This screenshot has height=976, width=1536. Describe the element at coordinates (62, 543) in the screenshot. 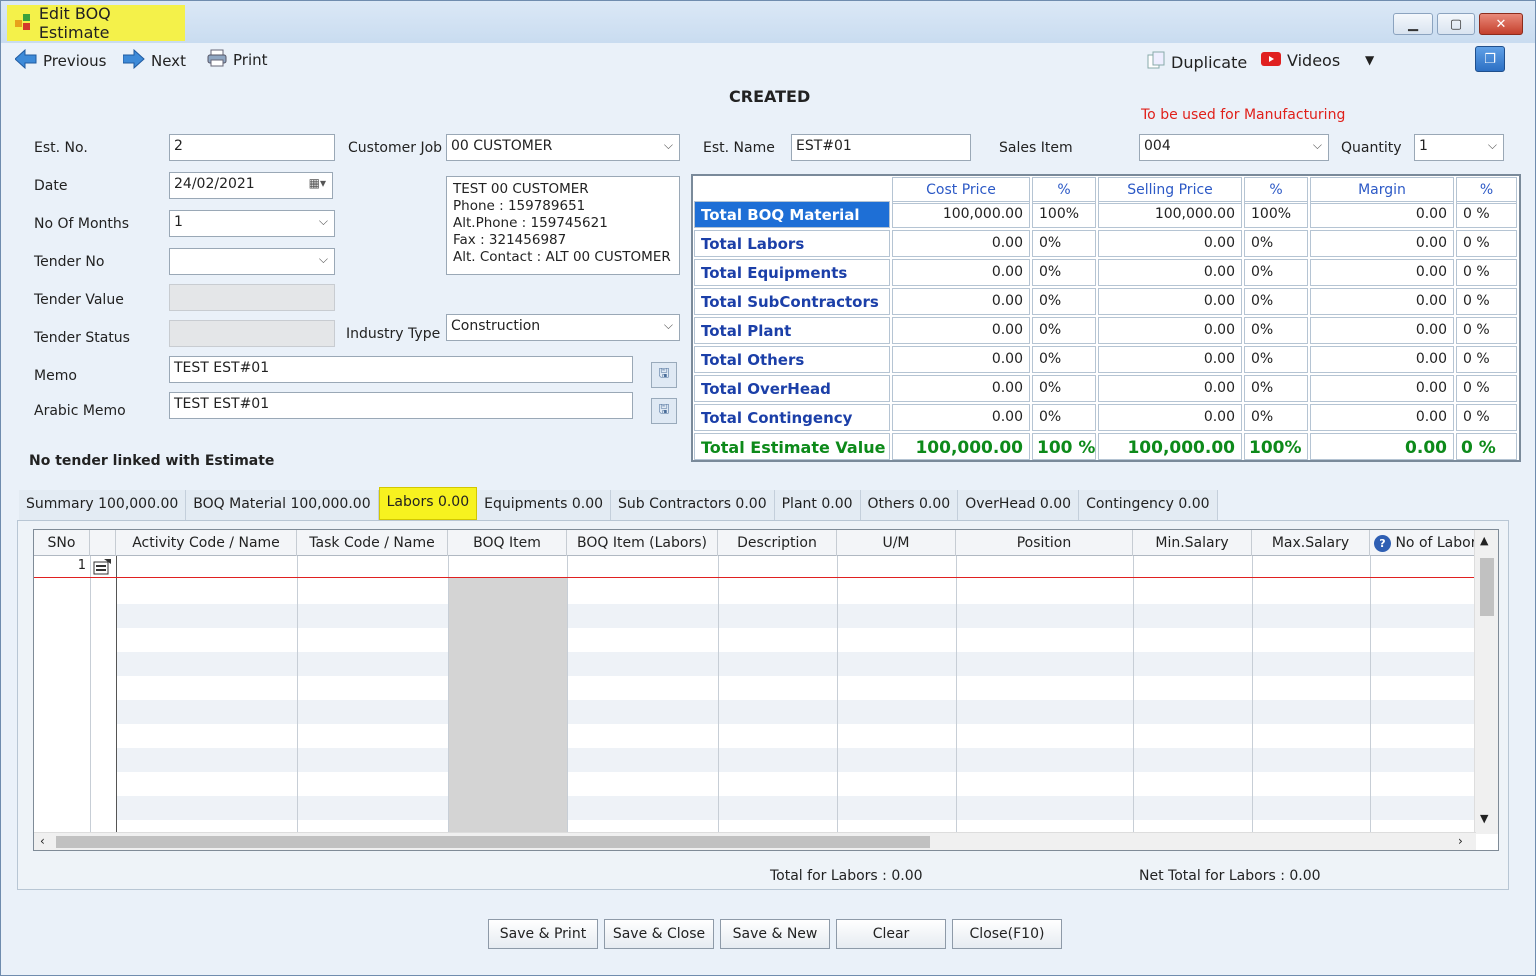

I see `col-sno: SNo` at that location.